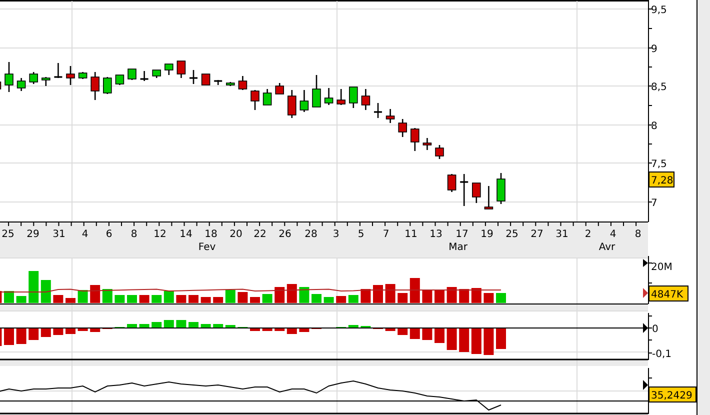  I want to click on date-label: 27, so click(537, 234).